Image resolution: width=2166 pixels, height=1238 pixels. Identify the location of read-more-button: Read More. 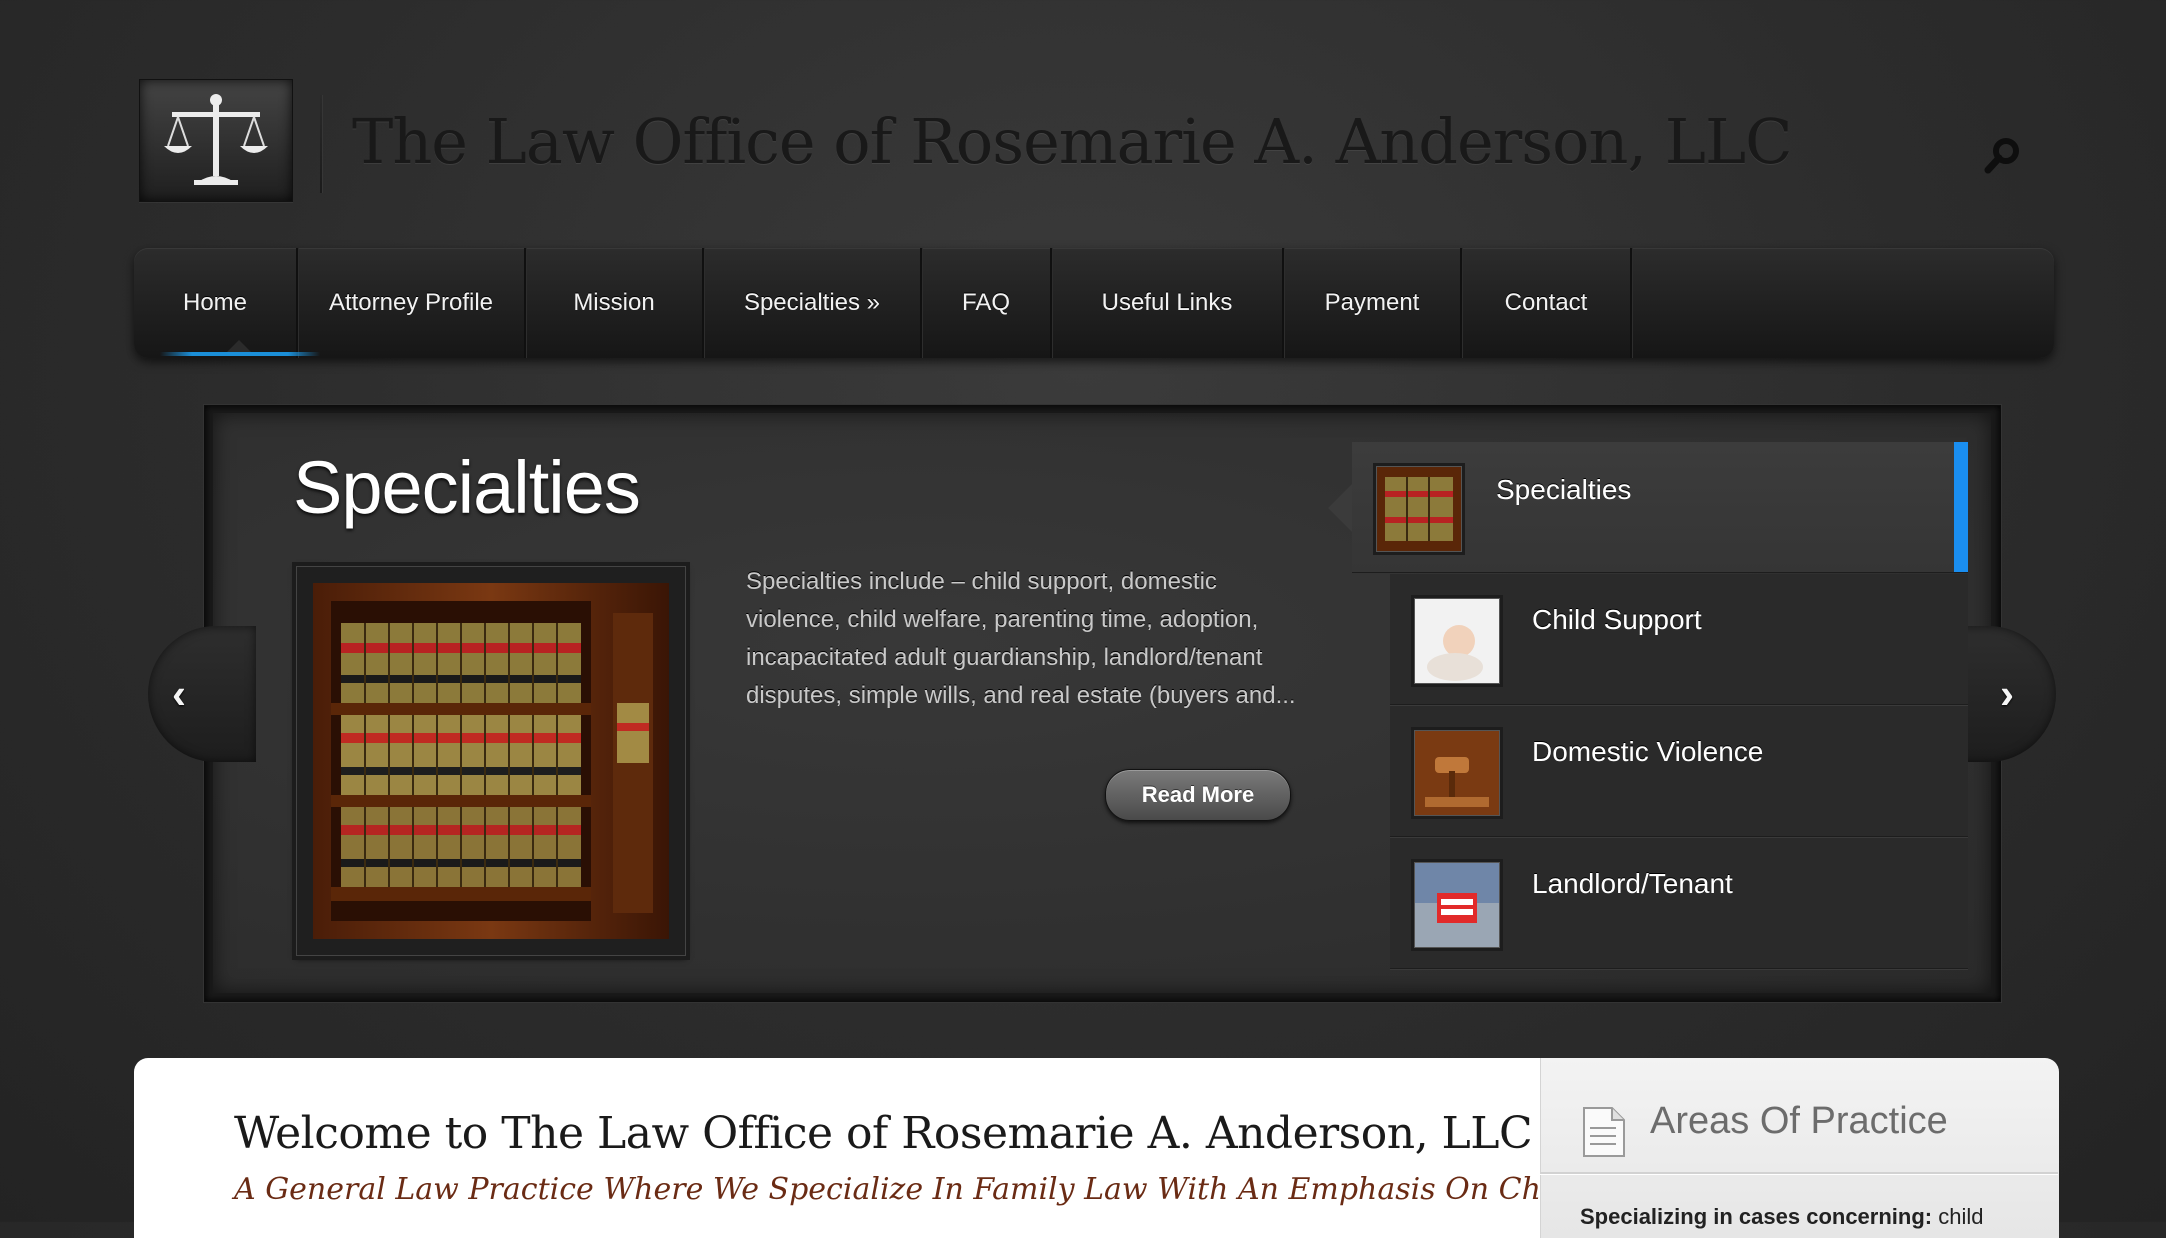
(1198, 795).